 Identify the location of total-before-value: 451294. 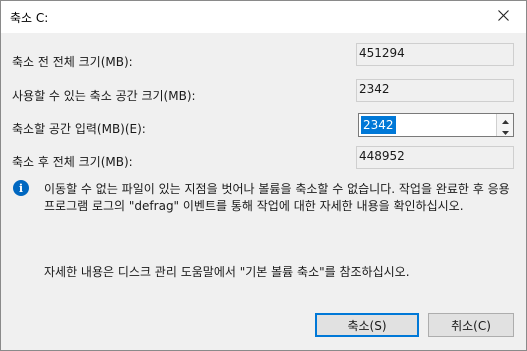
(435, 54).